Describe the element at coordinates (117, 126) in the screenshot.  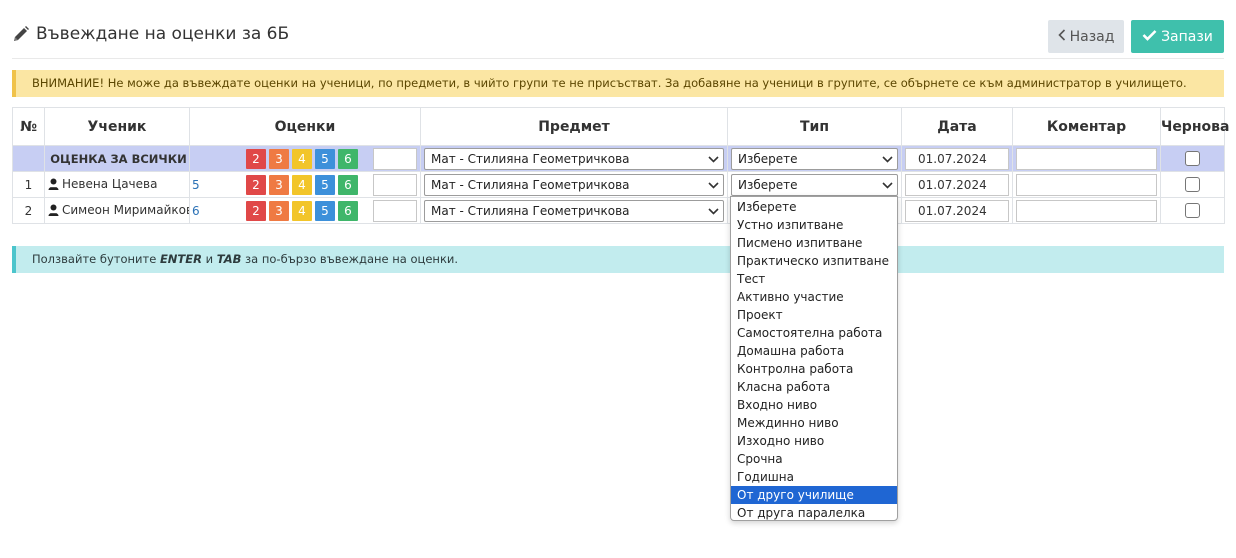
I see `header-student: Ученик` at that location.